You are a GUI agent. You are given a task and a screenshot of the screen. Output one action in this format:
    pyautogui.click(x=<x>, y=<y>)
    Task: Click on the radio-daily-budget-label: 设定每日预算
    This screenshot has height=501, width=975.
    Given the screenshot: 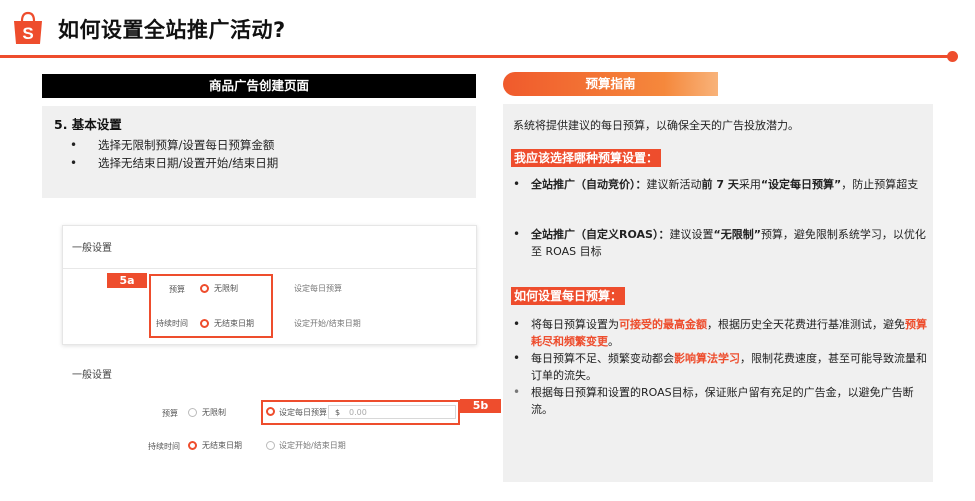 What is the action you would take?
    pyautogui.click(x=318, y=288)
    